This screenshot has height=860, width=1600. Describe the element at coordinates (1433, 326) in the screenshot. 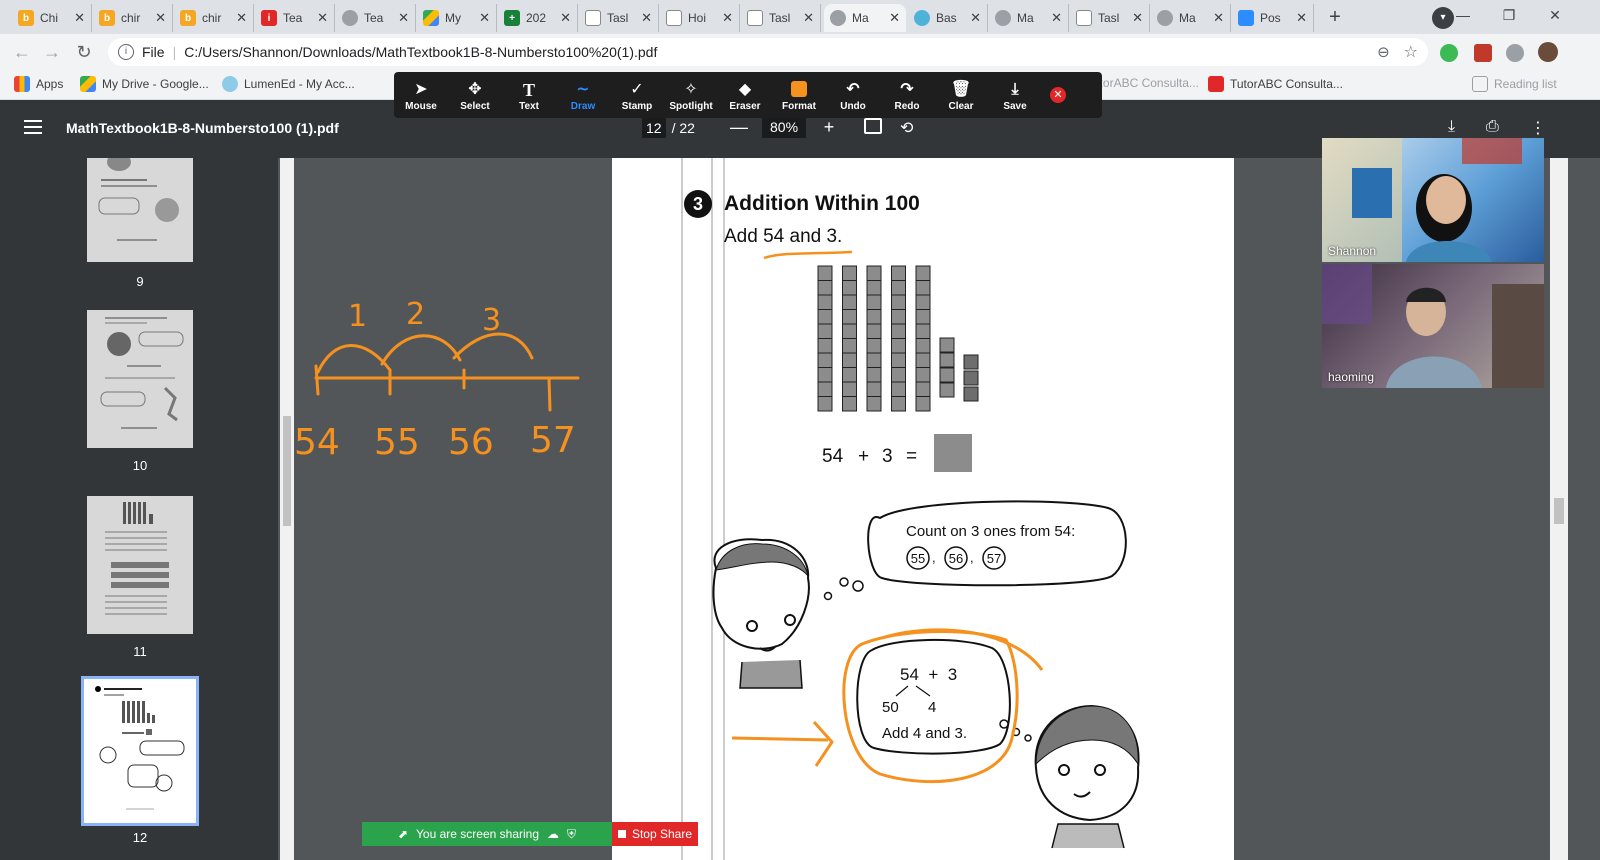

I see `video-tile-haoming: haoming` at that location.